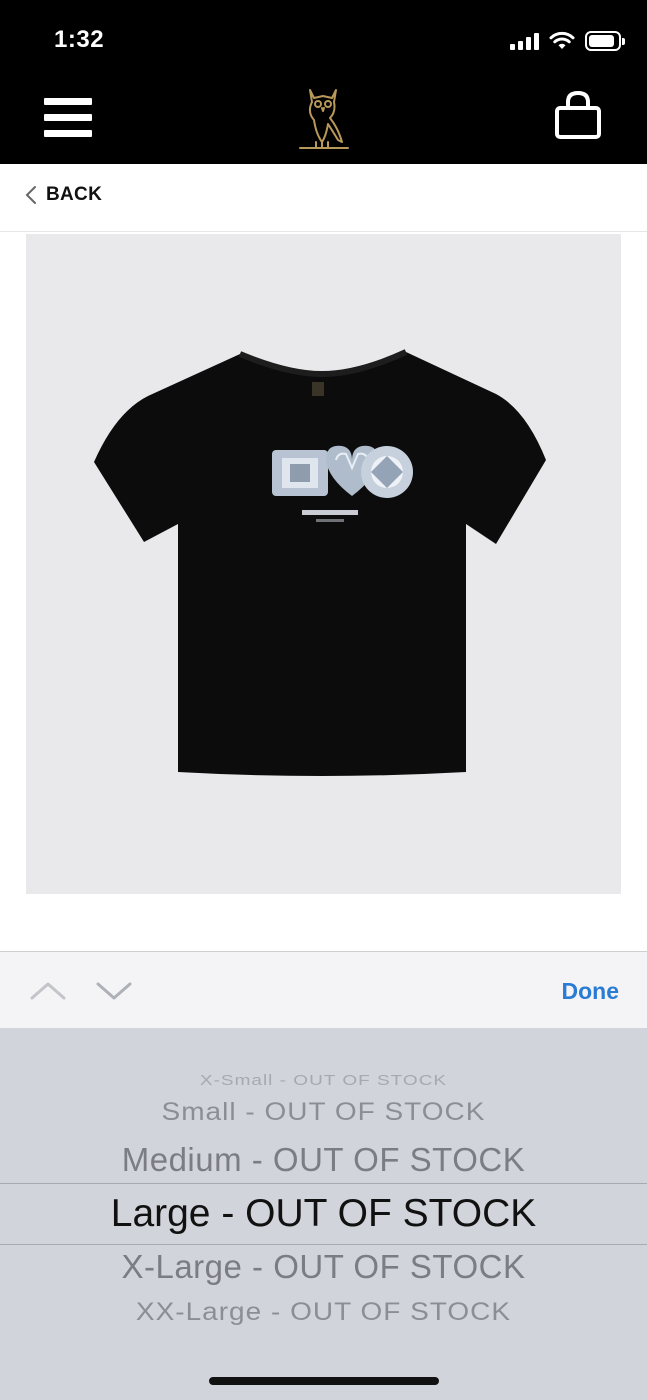  Describe the element at coordinates (562, 40) in the screenshot. I see `wifi-icon` at that location.